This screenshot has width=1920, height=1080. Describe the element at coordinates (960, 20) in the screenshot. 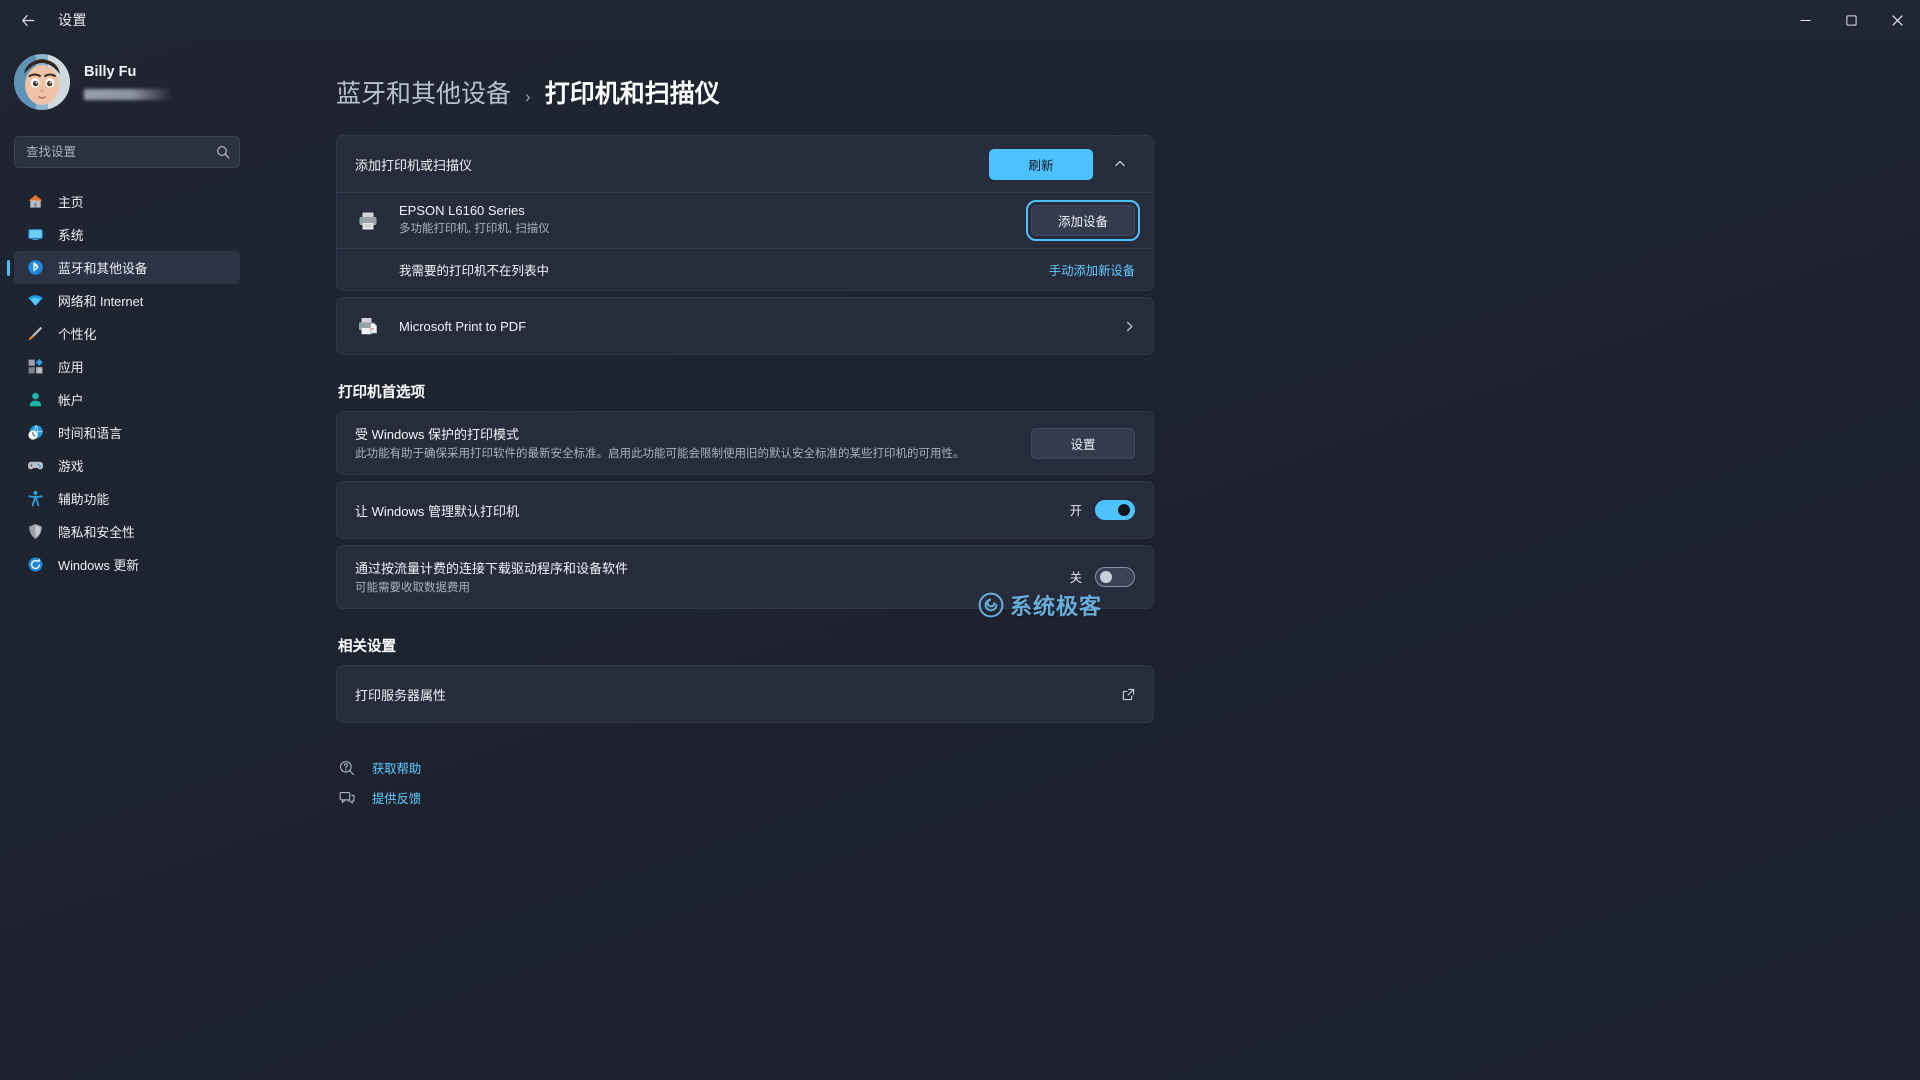

I see `title-bar: 设置` at that location.